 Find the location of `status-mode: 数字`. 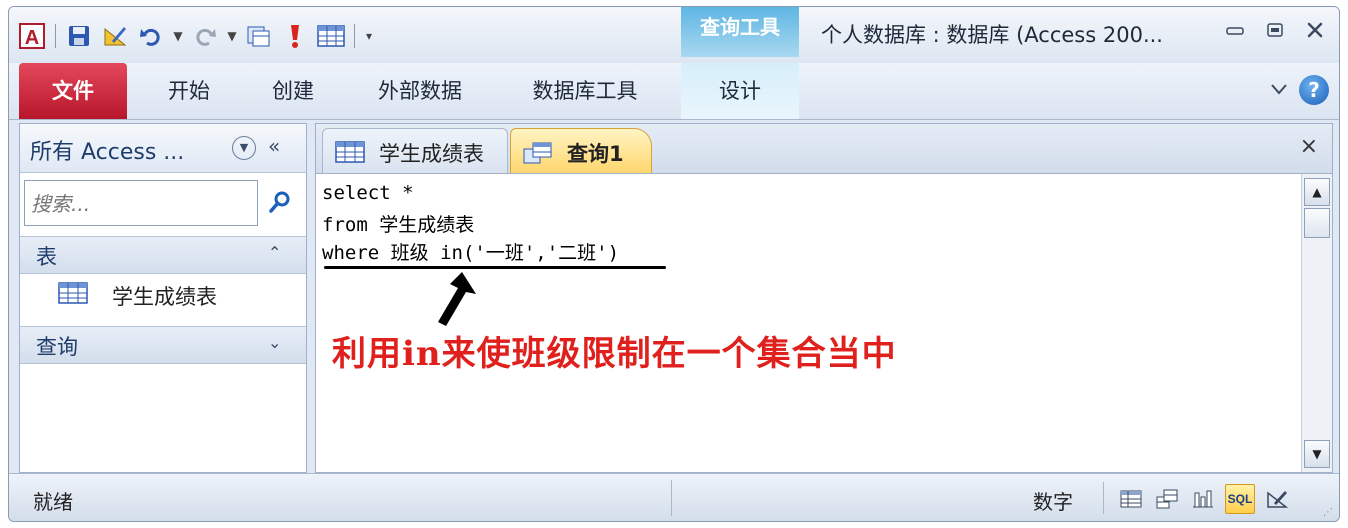

status-mode: 数字 is located at coordinates (1053, 502).